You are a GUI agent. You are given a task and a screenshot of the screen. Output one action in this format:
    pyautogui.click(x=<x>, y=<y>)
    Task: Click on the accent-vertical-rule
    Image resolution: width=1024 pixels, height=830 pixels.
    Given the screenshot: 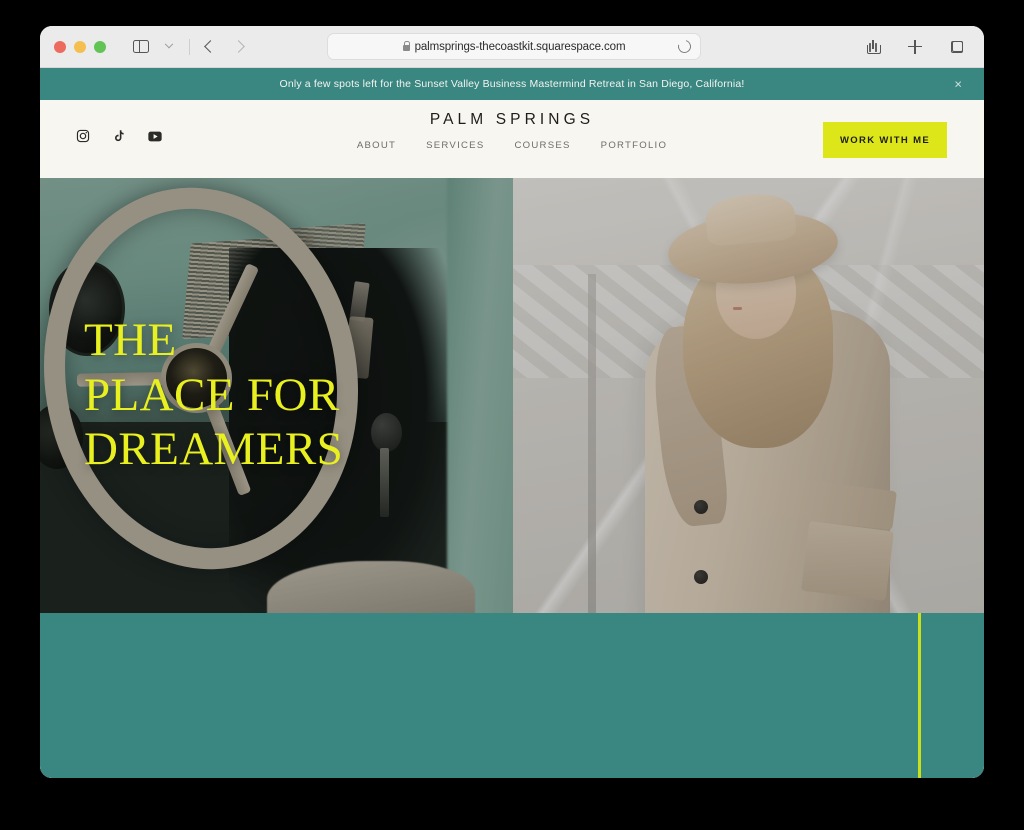 What is the action you would take?
    pyautogui.click(x=919, y=695)
    